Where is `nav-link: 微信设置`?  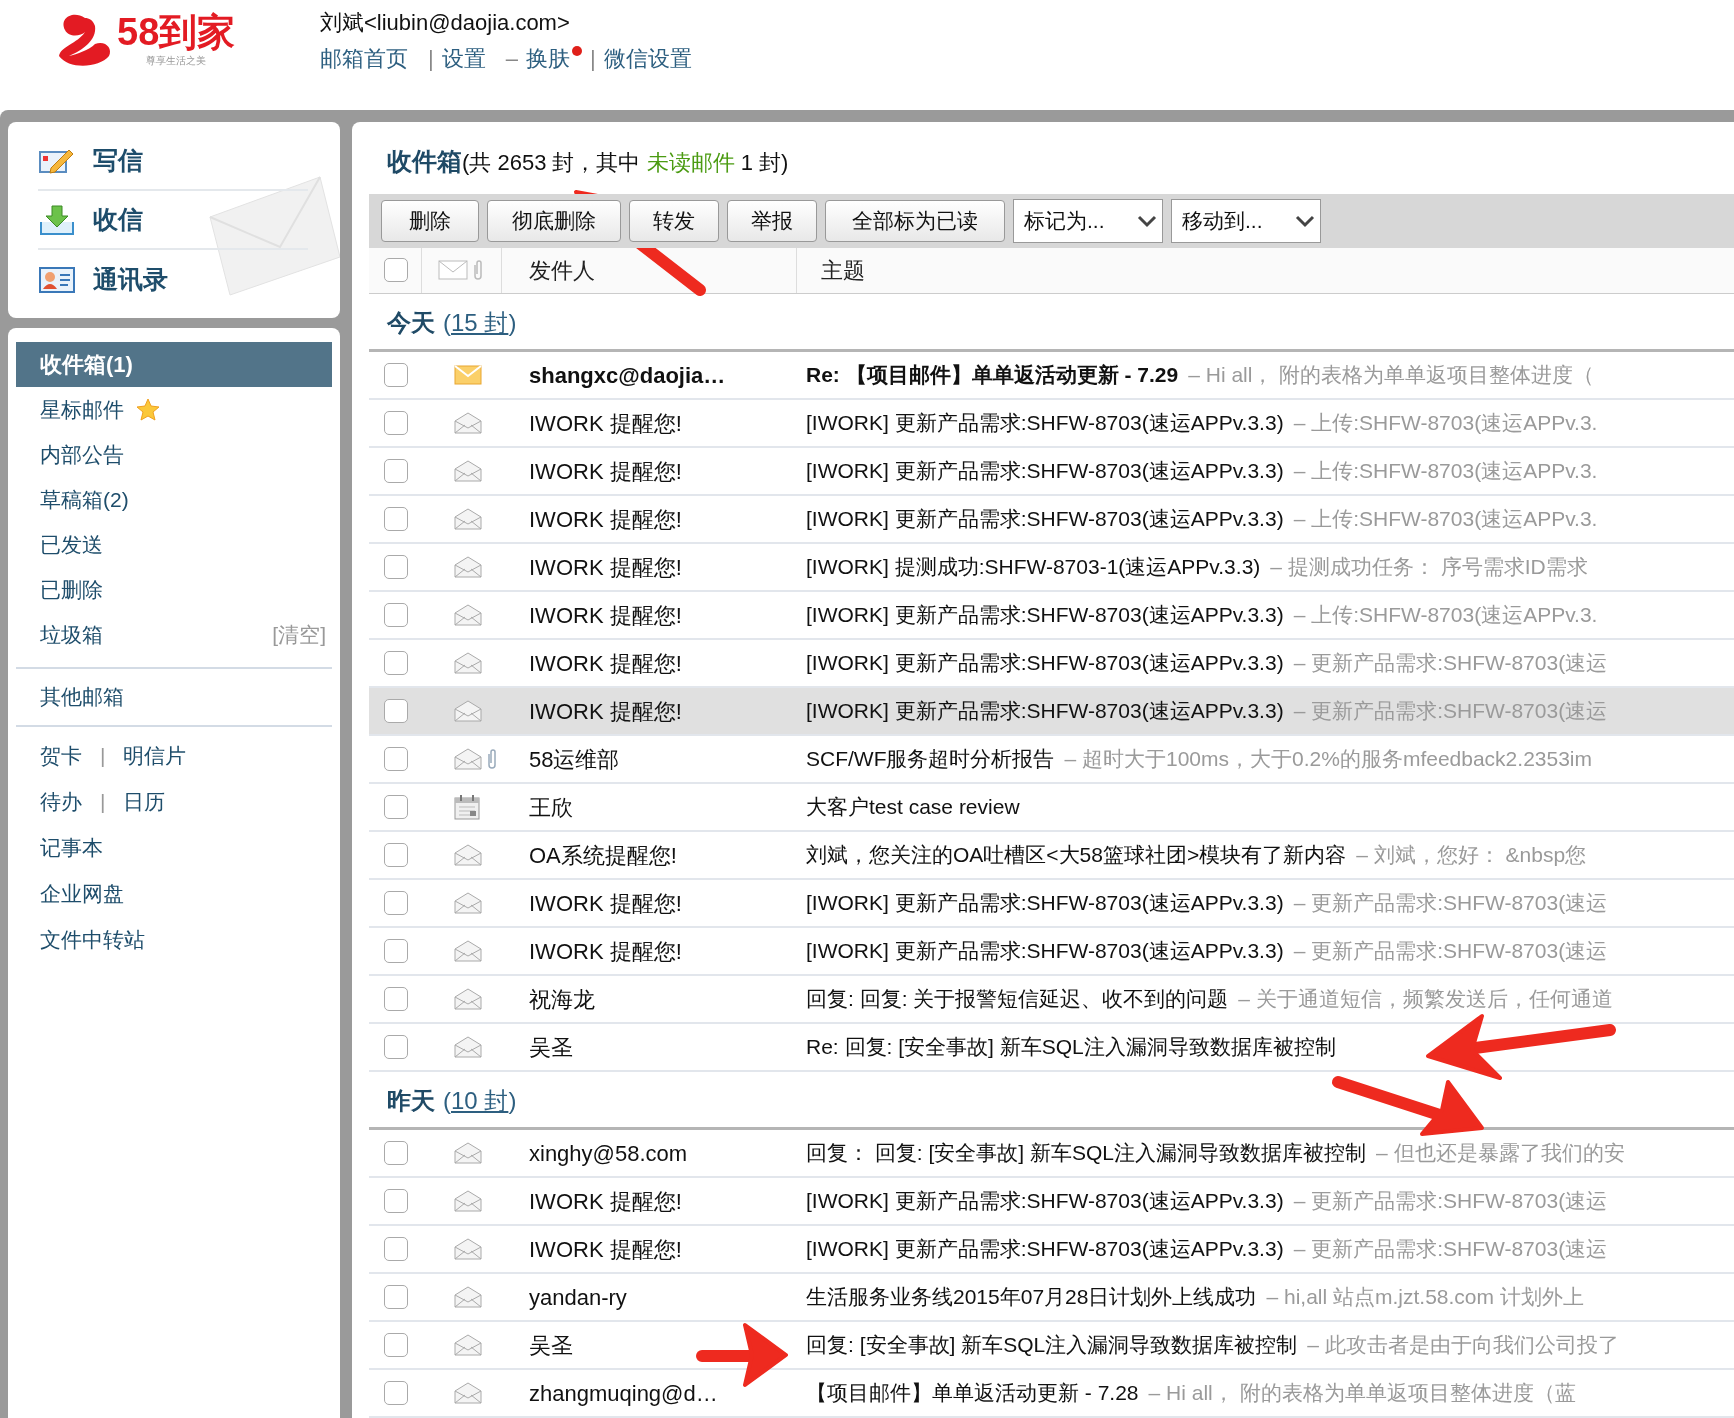 nav-link: 微信设置 is located at coordinates (647, 59).